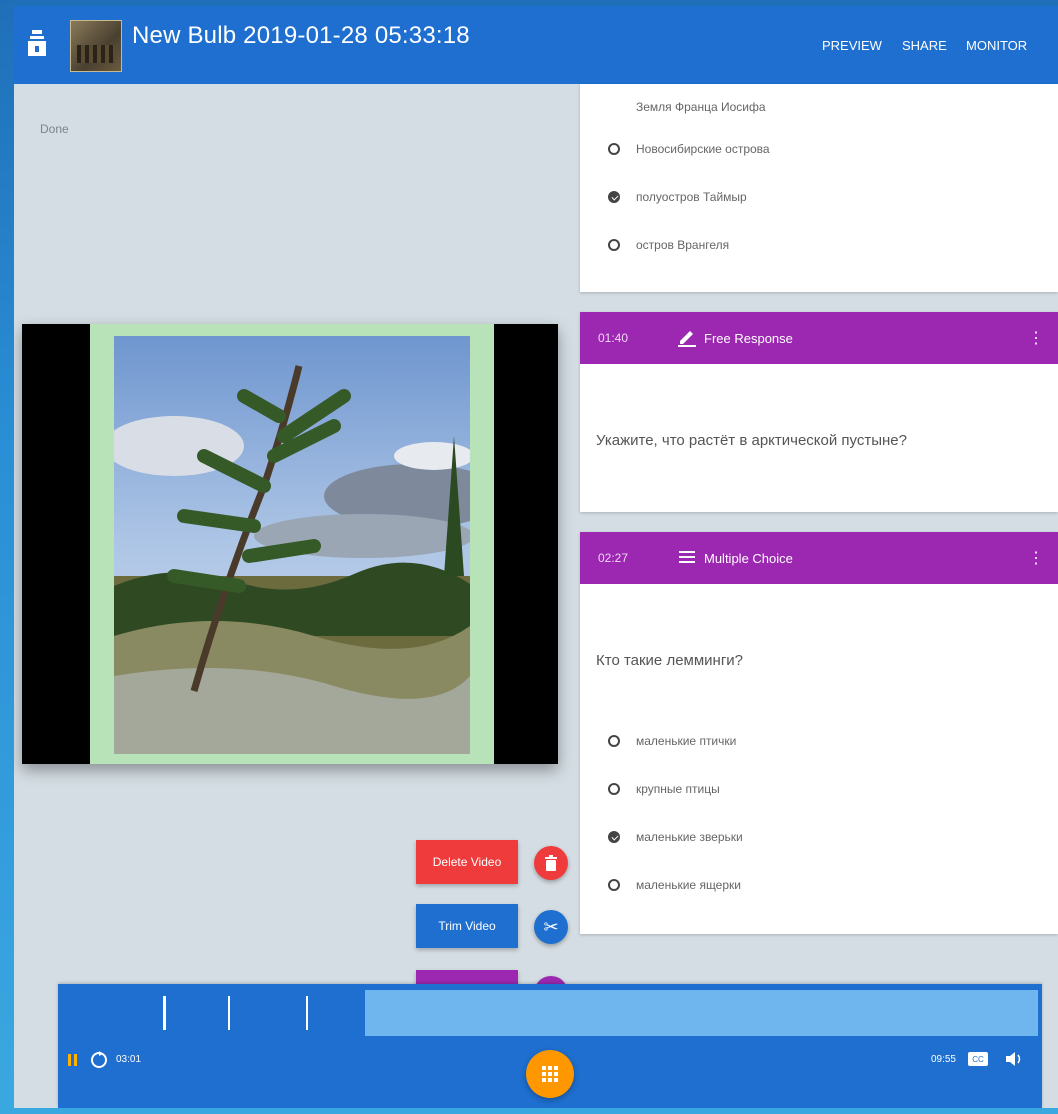 This screenshot has height=1114, width=1058. I want to click on option-row: Земля Франца Иосифа, so click(701, 107).